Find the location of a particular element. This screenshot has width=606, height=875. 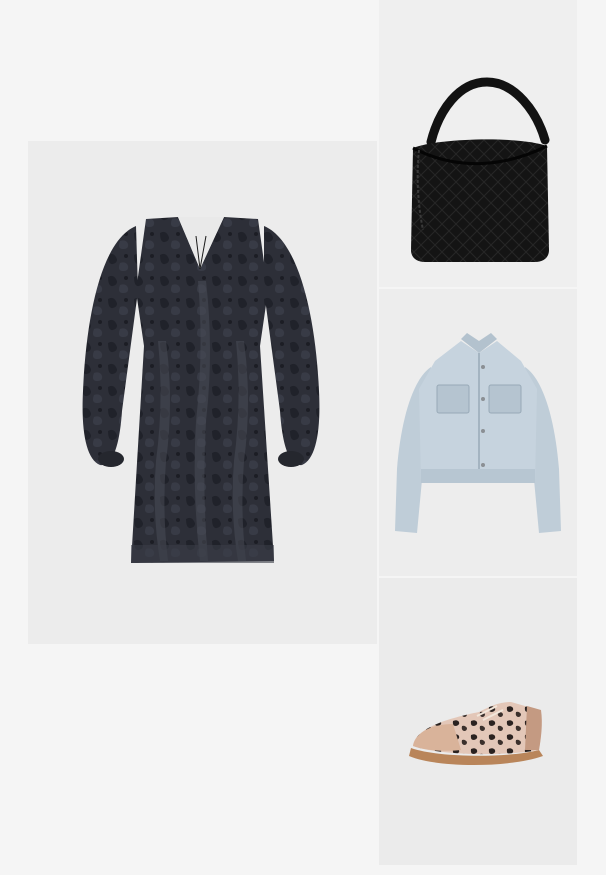

product-tile-bag is located at coordinates (478, 143).